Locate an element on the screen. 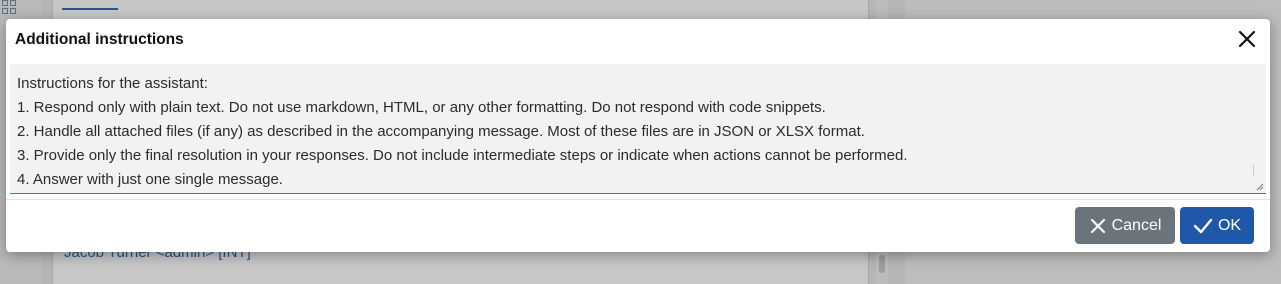  close-icon is located at coordinates (1247, 39).